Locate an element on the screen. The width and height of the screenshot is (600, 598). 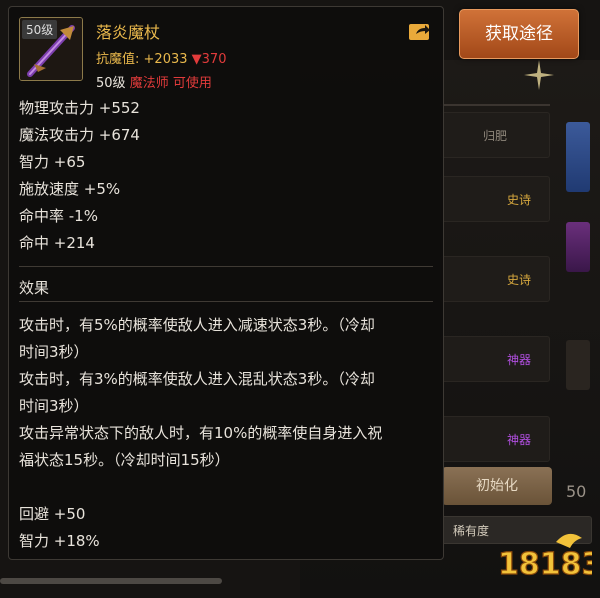
required-level: 50级 is located at coordinates (111, 83).